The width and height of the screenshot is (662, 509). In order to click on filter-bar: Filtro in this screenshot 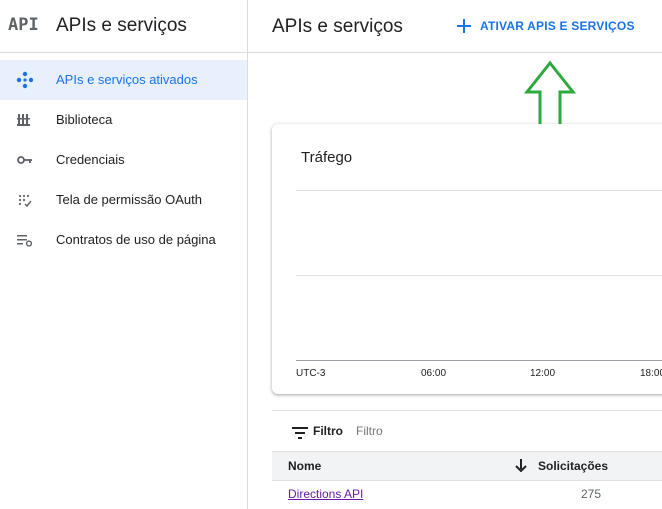, I will do `click(467, 430)`.